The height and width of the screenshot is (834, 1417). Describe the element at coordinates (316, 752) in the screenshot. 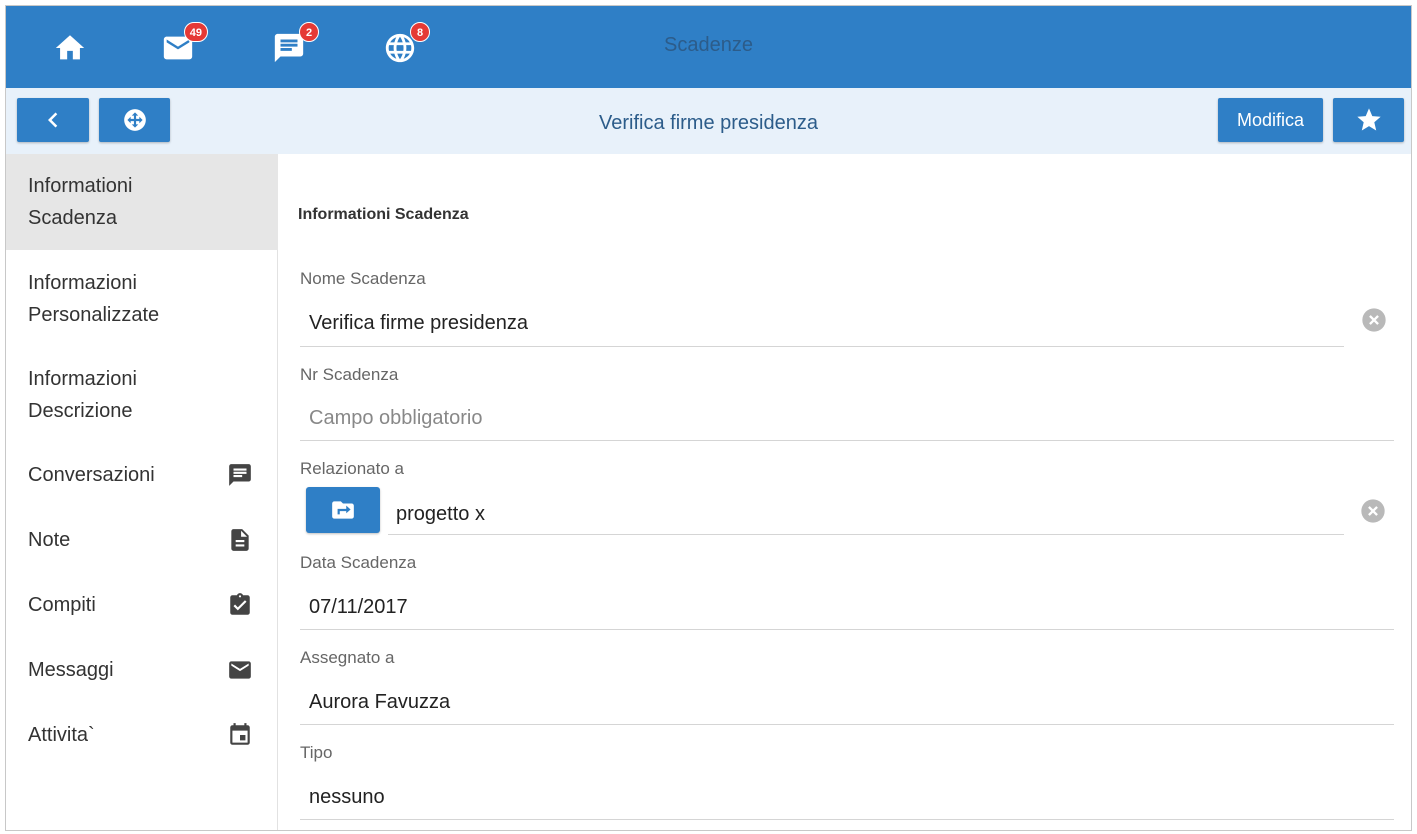

I see `tipo-label: Tipo` at that location.